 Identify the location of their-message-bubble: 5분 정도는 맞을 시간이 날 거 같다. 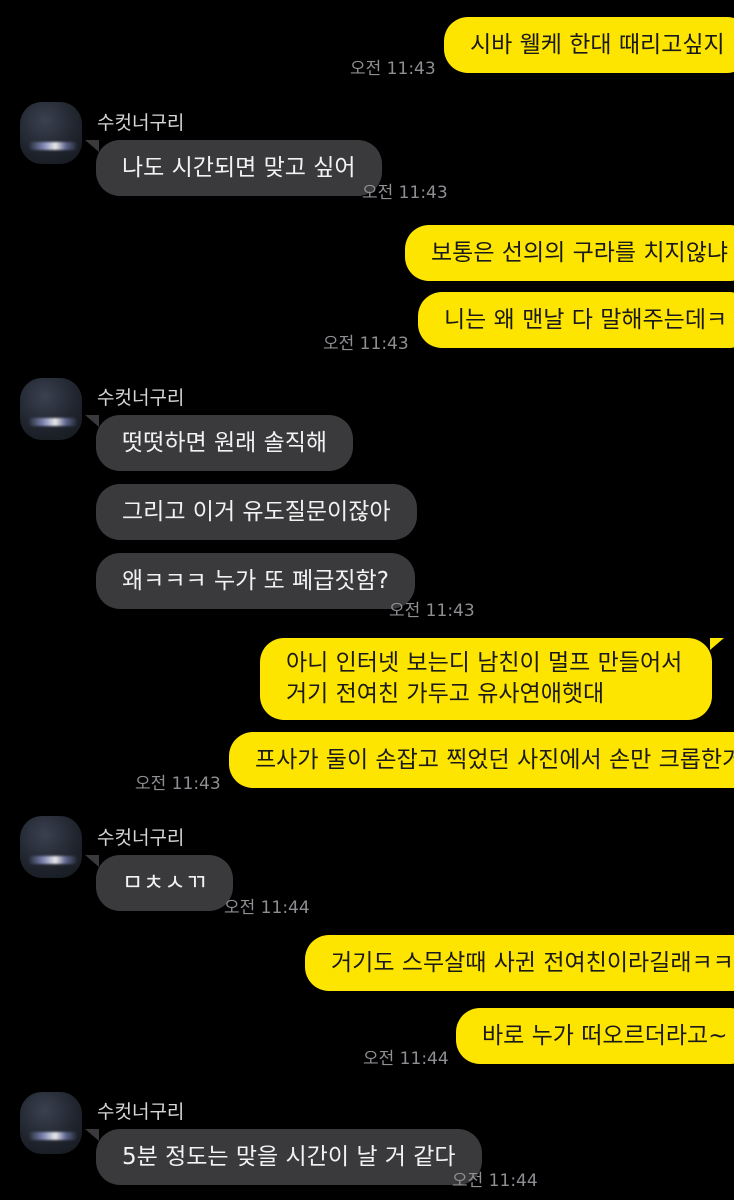
(289, 1157).